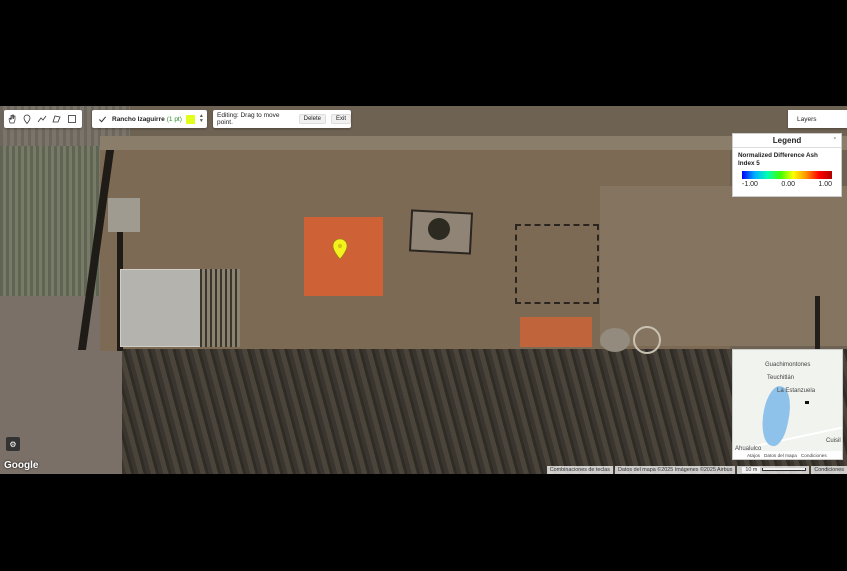 This screenshot has height=571, width=847. I want to click on layer-name: Rancho Izaguirre, so click(138, 119).